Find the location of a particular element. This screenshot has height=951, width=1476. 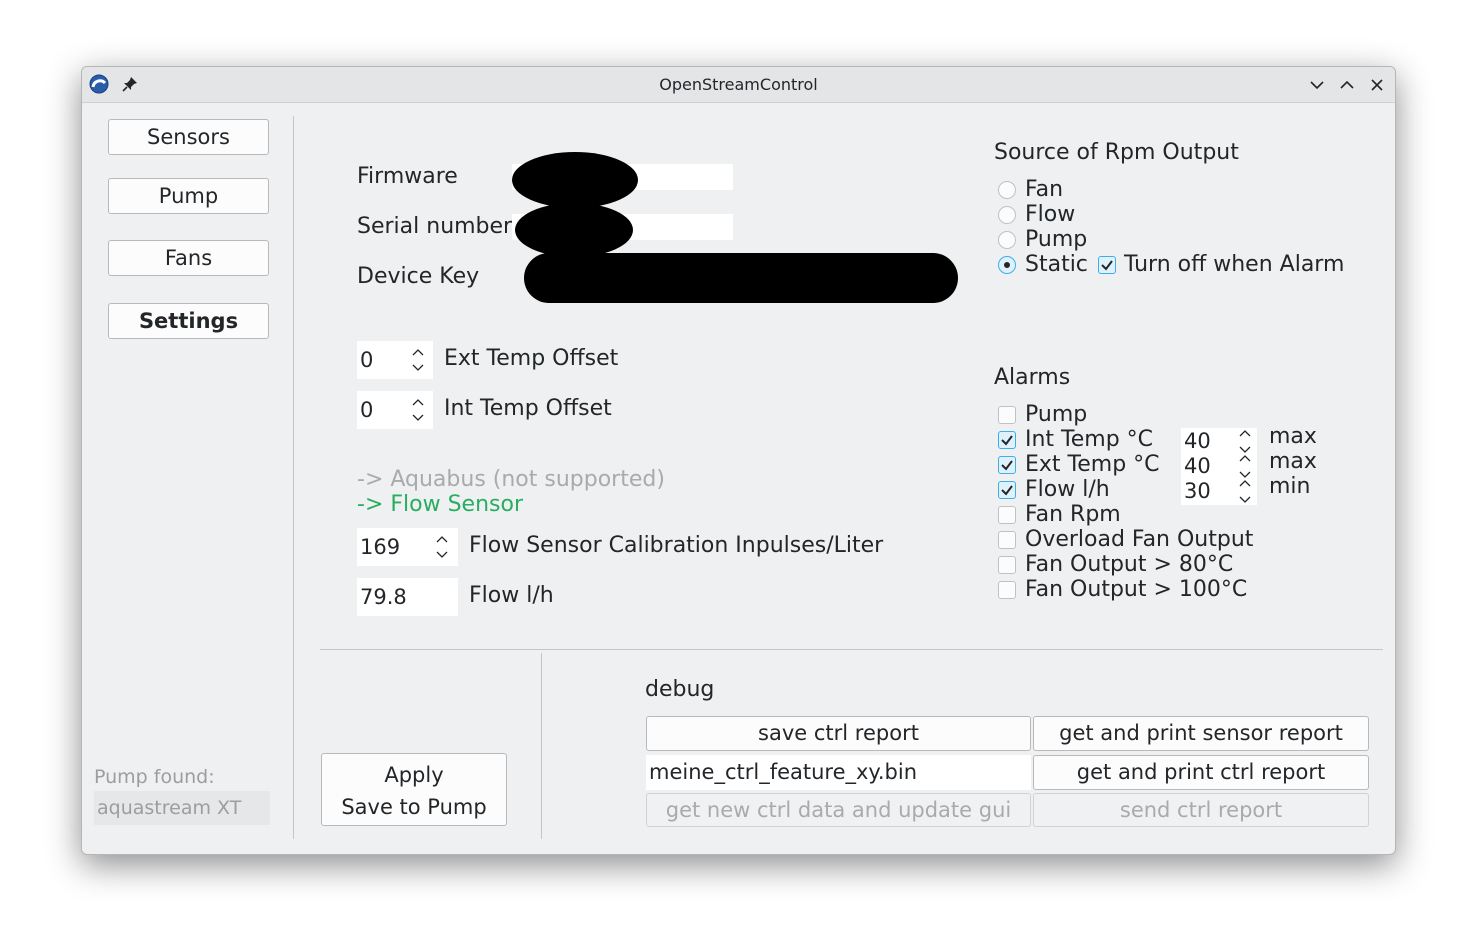

sidebar-separator is located at coordinates (293, 477).